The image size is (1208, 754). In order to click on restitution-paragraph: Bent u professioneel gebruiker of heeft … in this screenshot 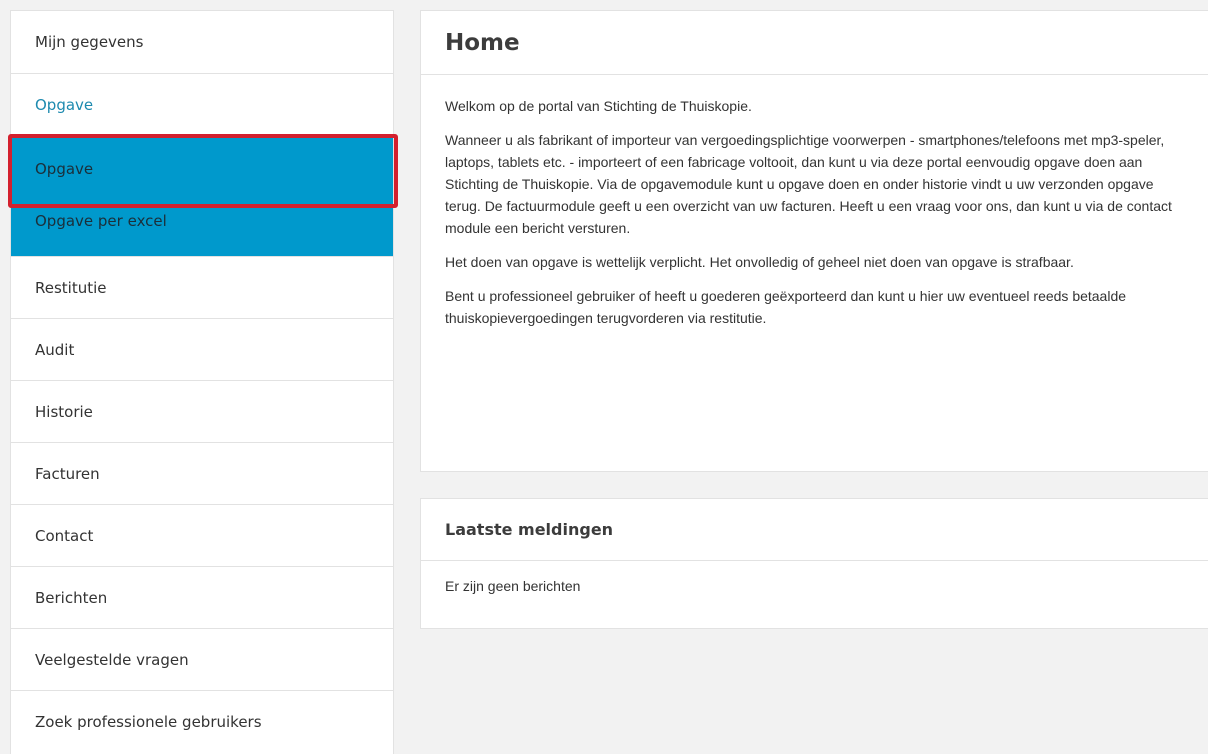, I will do `click(786, 307)`.